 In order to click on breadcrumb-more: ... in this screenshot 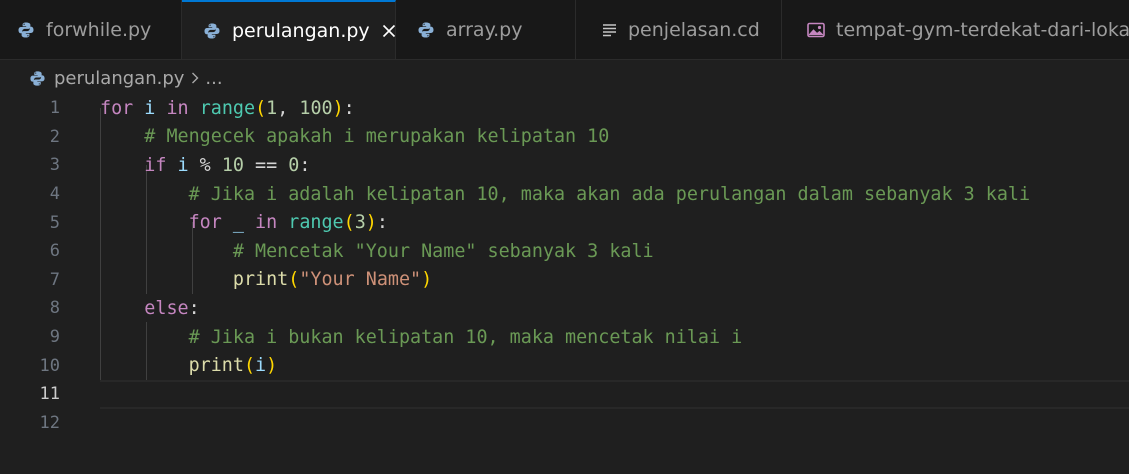, I will do `click(213, 78)`.